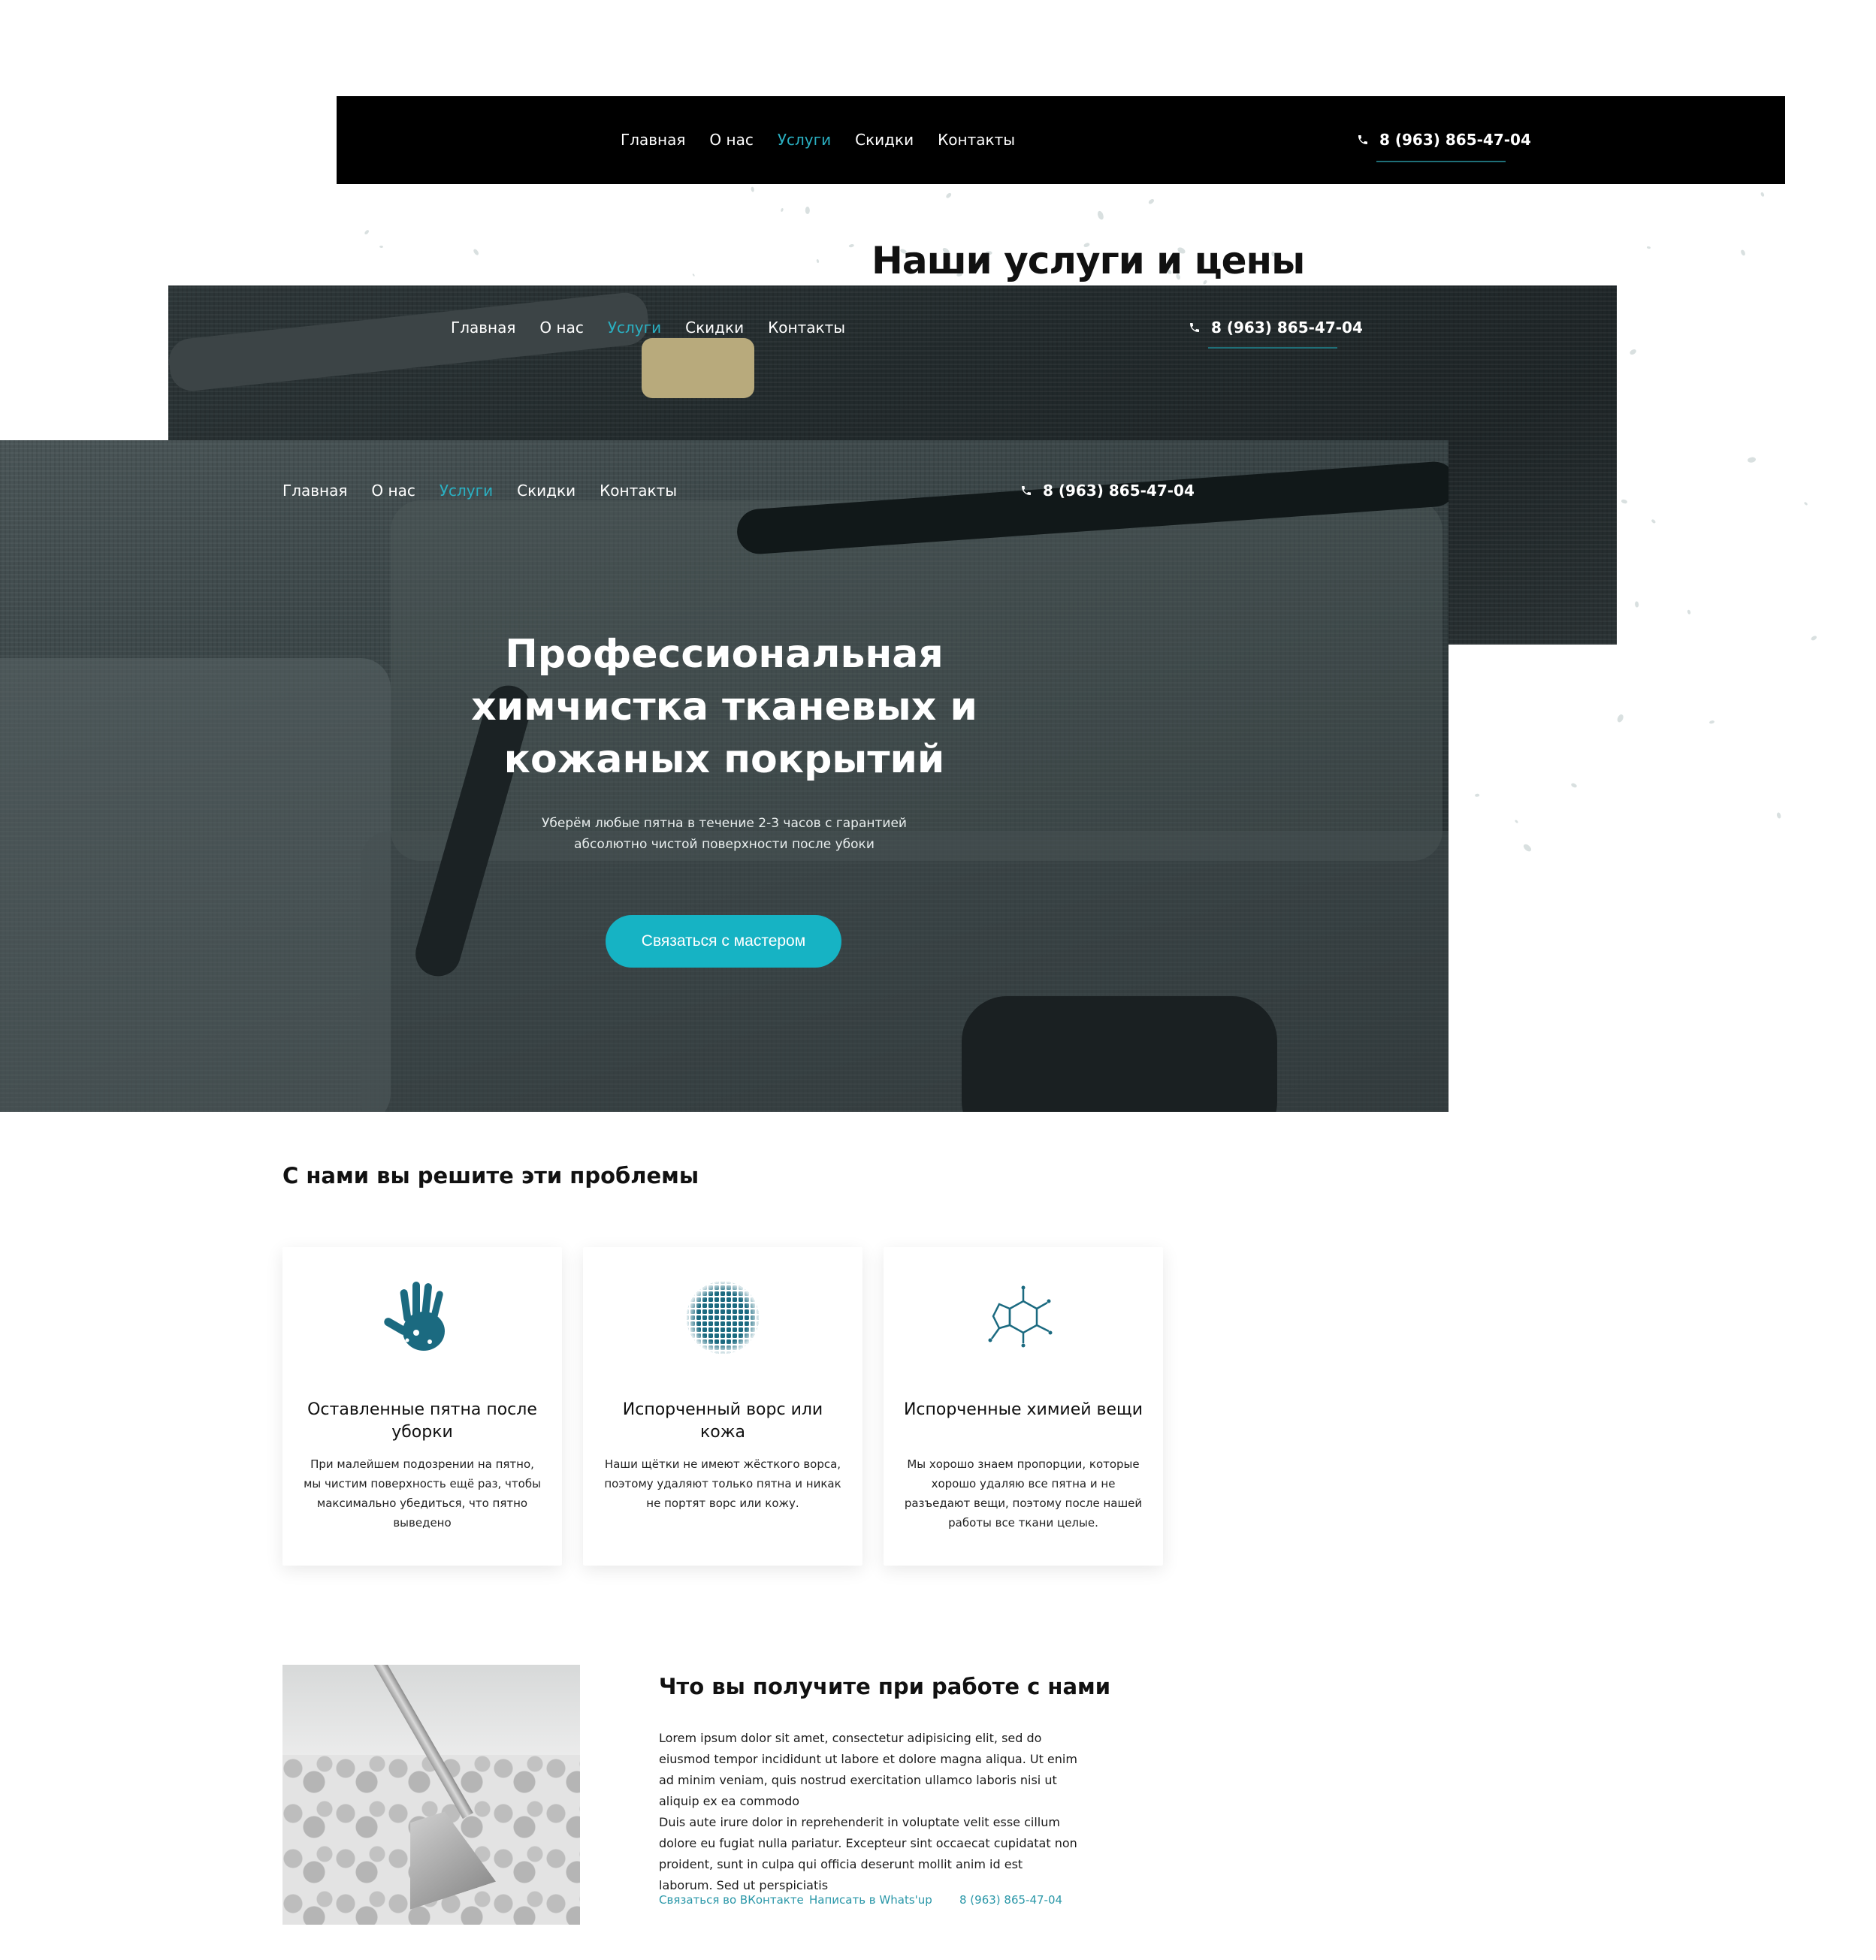 Image resolution: width=1876 pixels, height=1960 pixels. What do you see at coordinates (1088, 260) in the screenshot?
I see `services-heading: Наши услуги и цены` at bounding box center [1088, 260].